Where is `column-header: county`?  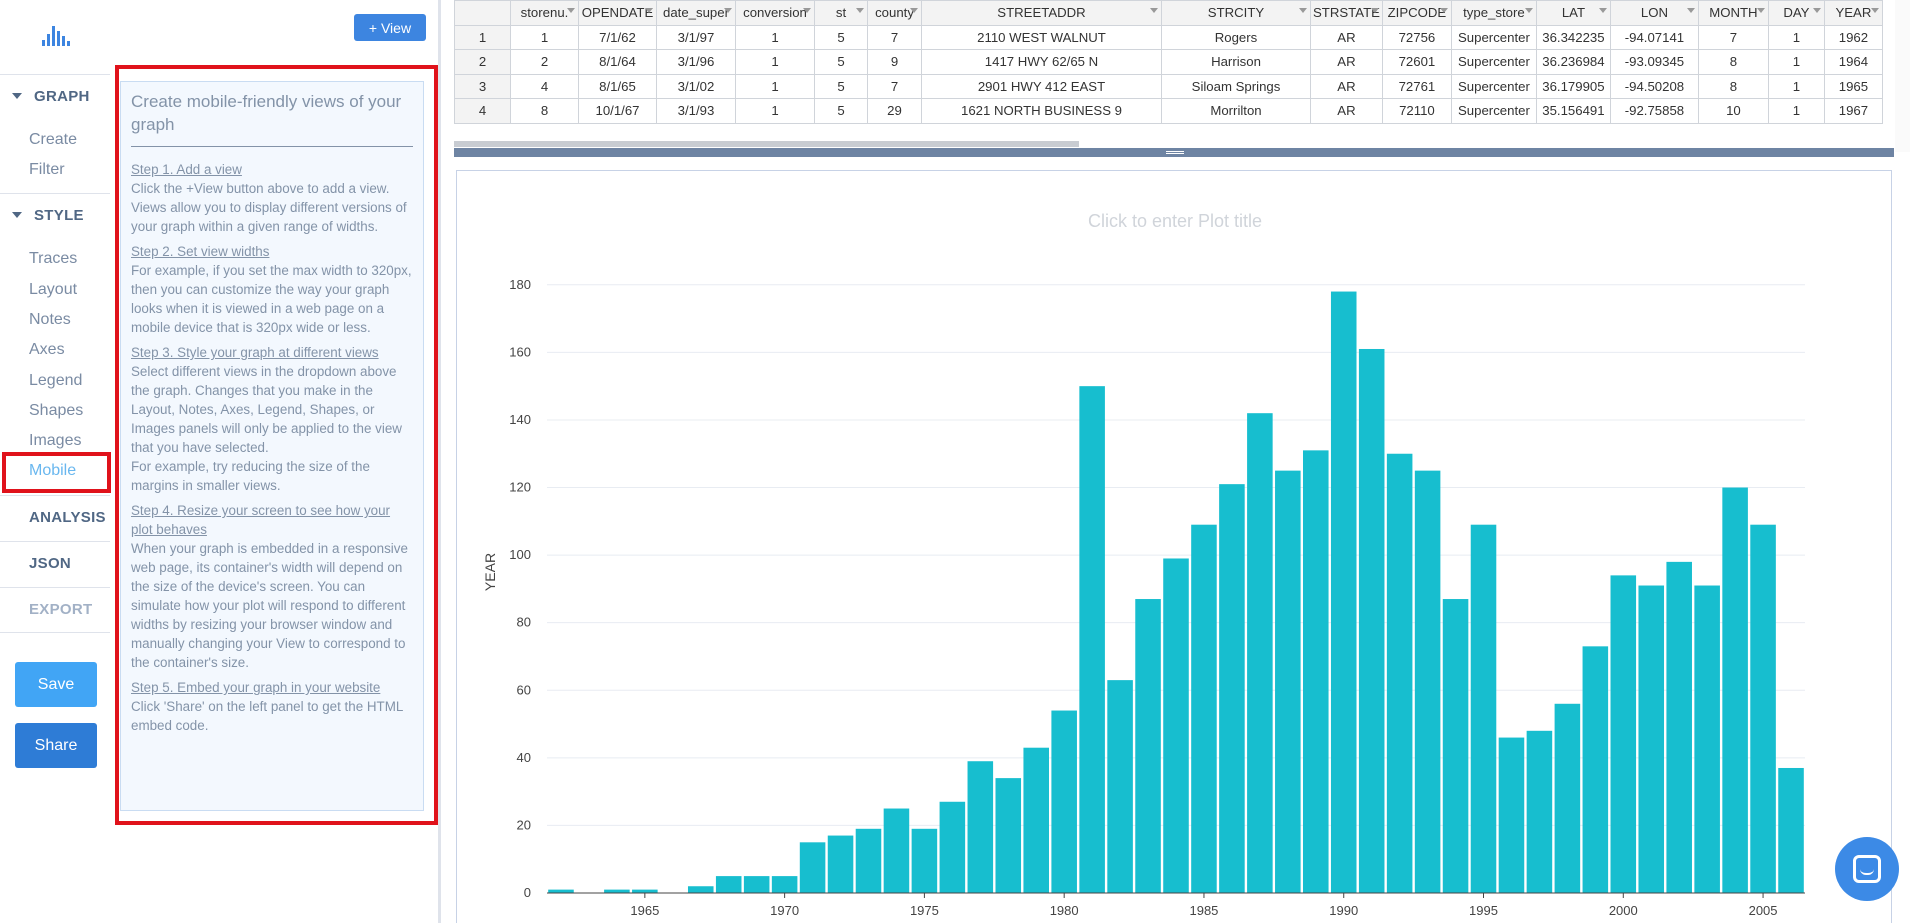 column-header: county is located at coordinates (894, 13).